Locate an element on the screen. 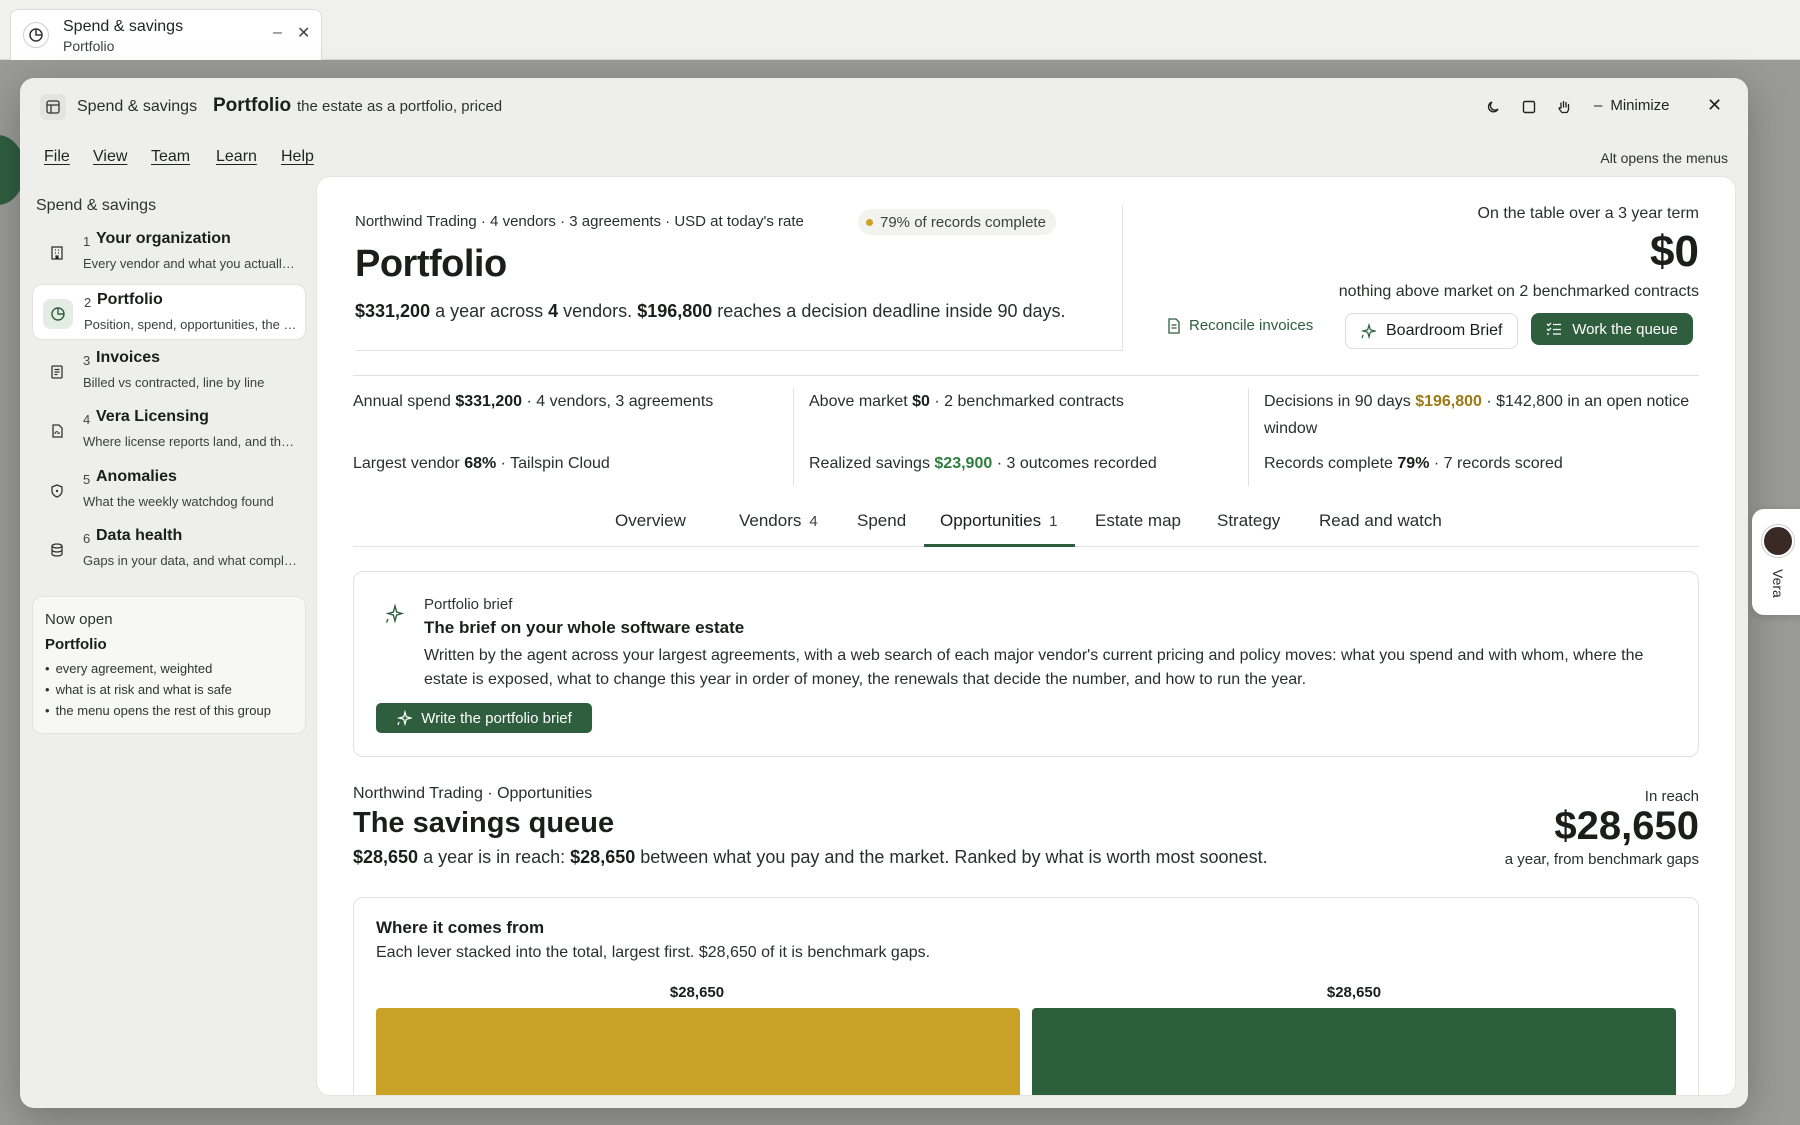 This screenshot has height=1125, width=1800. tab-opportunities: Opportunities 1 is located at coordinates (998, 521).